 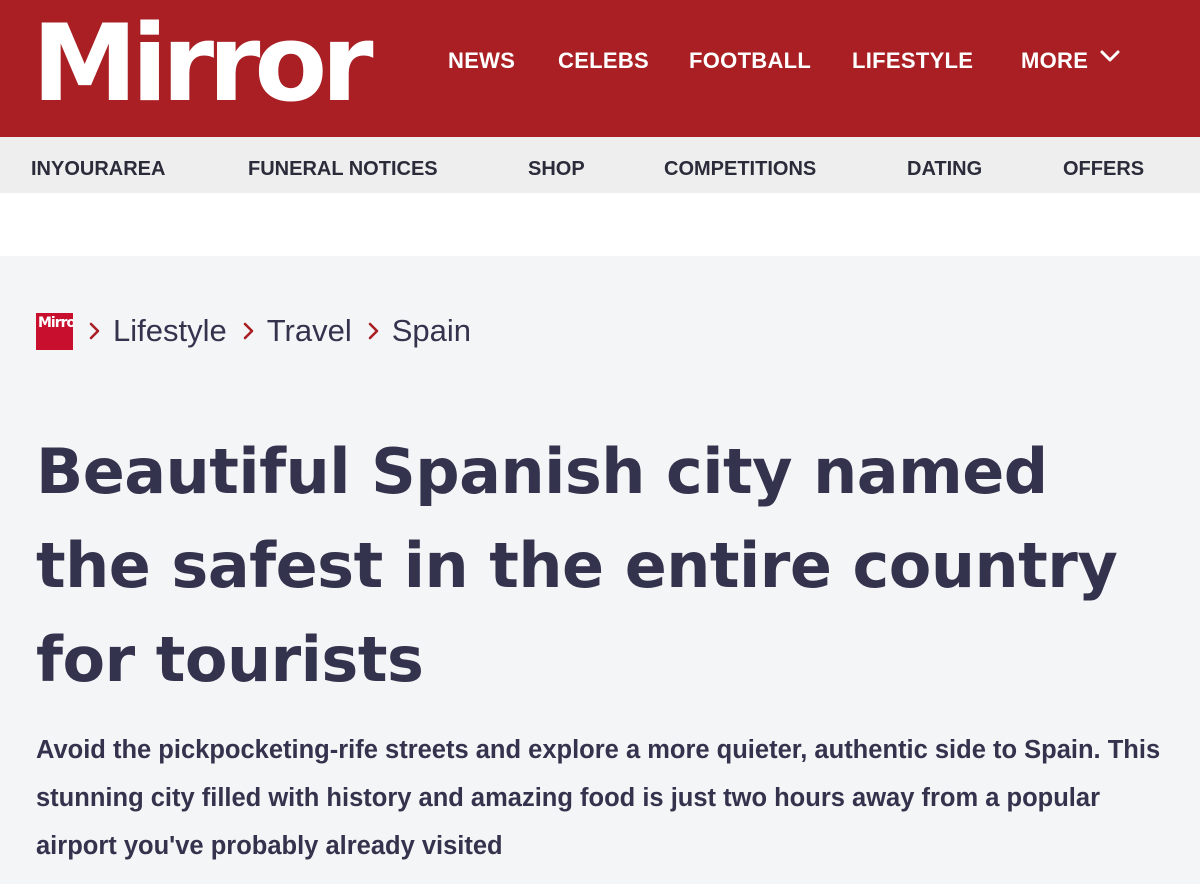 What do you see at coordinates (1110, 58) in the screenshot?
I see `chevron-down-icon` at bounding box center [1110, 58].